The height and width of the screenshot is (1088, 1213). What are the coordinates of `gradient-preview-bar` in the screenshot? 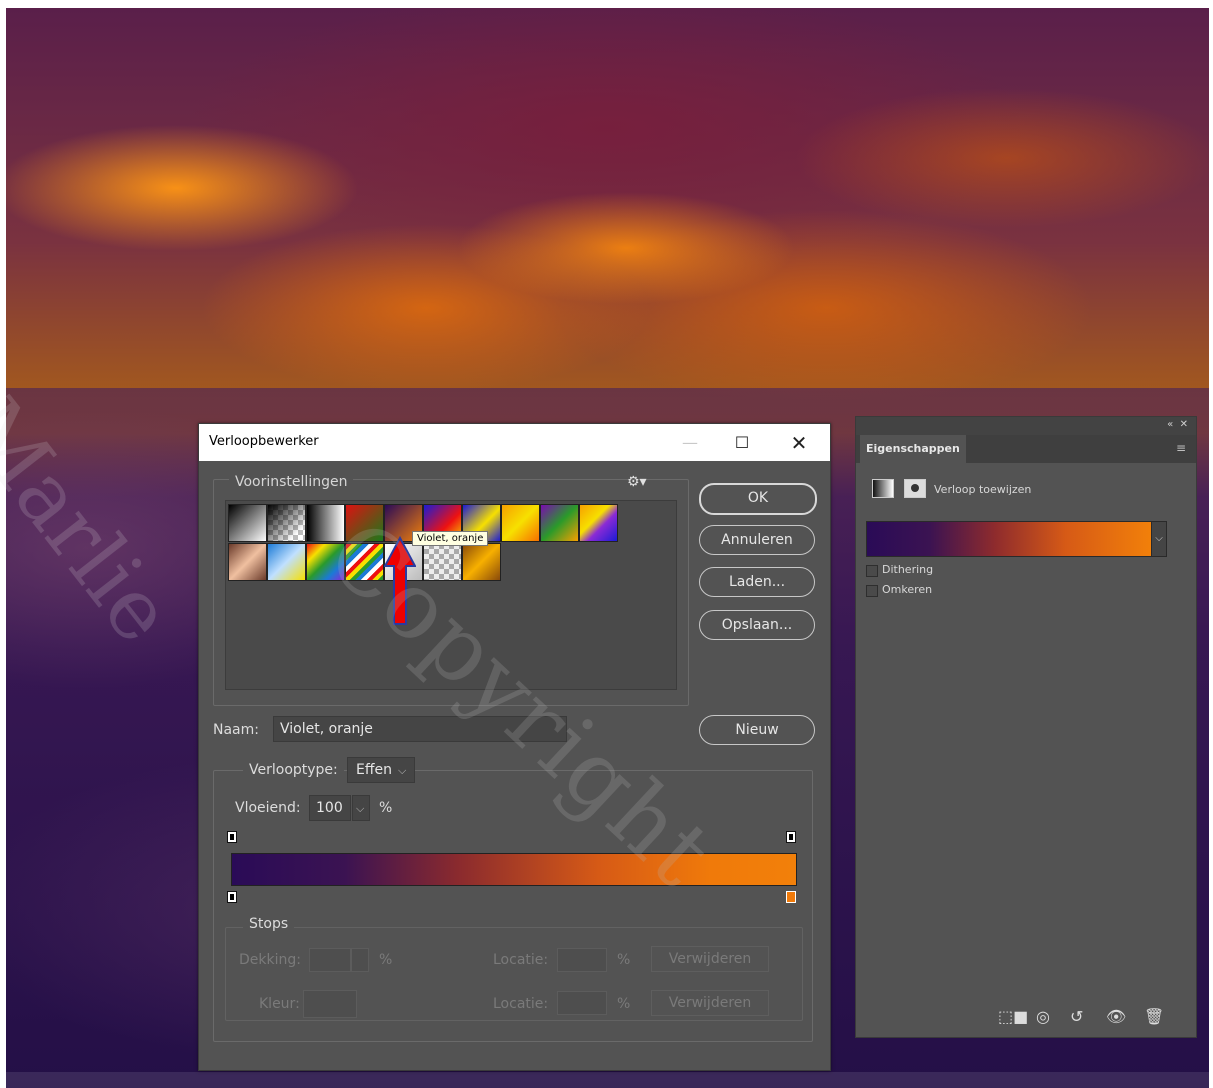 It's located at (514, 869).